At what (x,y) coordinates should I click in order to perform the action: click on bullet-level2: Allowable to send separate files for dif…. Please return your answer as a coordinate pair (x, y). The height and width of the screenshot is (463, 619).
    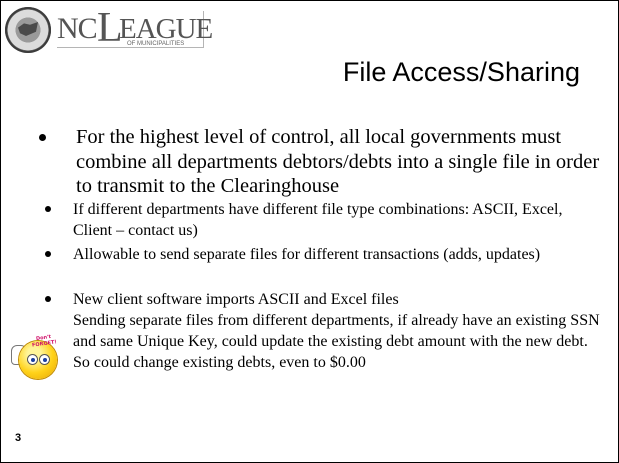
    Looking at the image, I should click on (307, 254).